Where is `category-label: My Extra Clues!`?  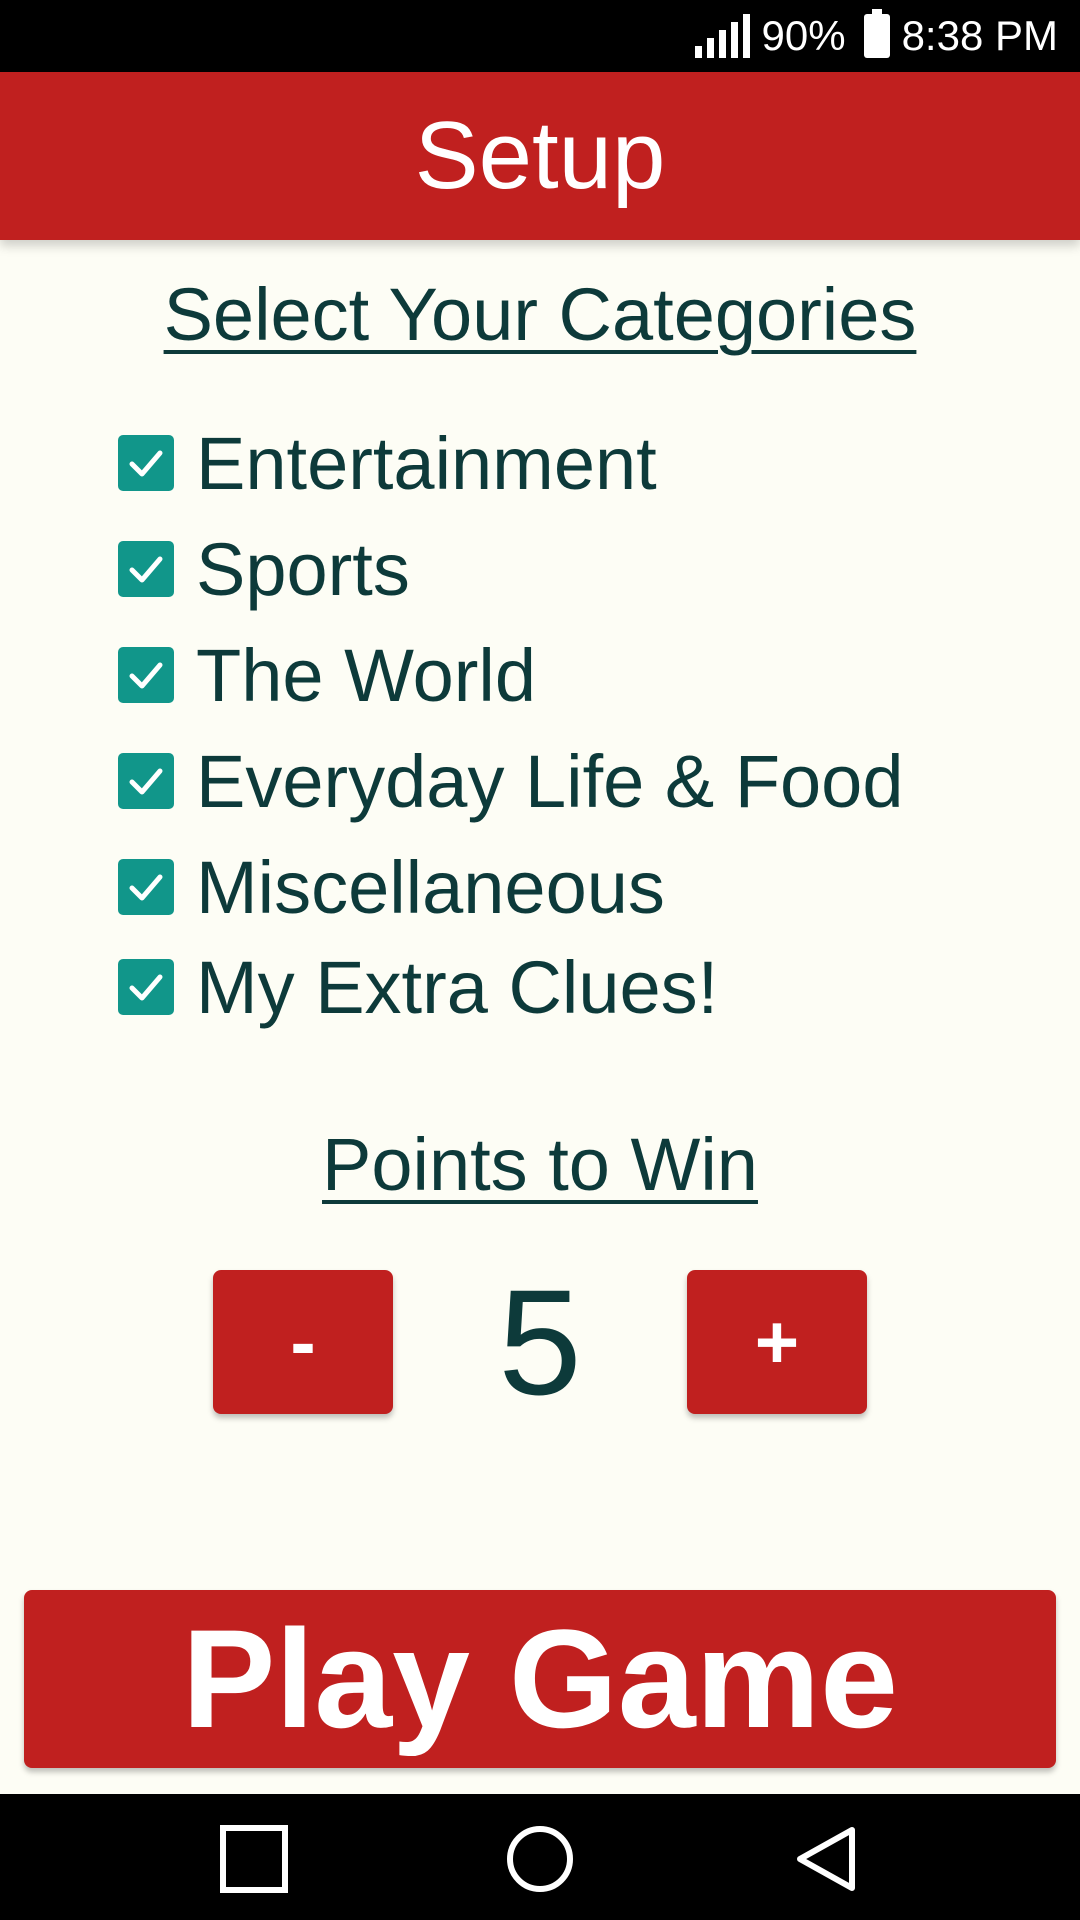 category-label: My Extra Clues! is located at coordinates (457, 987).